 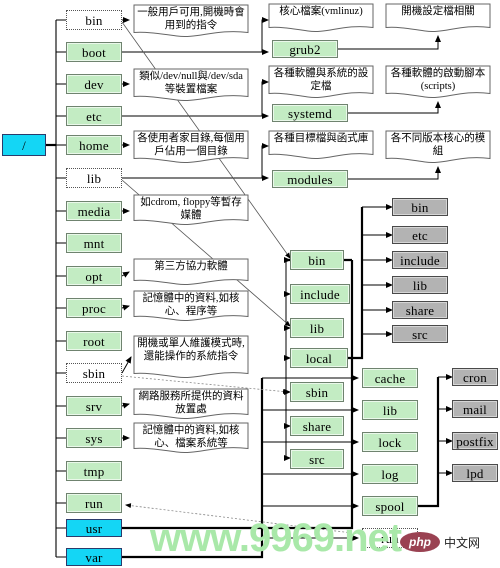 I want to click on node-level1-opt: opt, so click(x=94, y=276).